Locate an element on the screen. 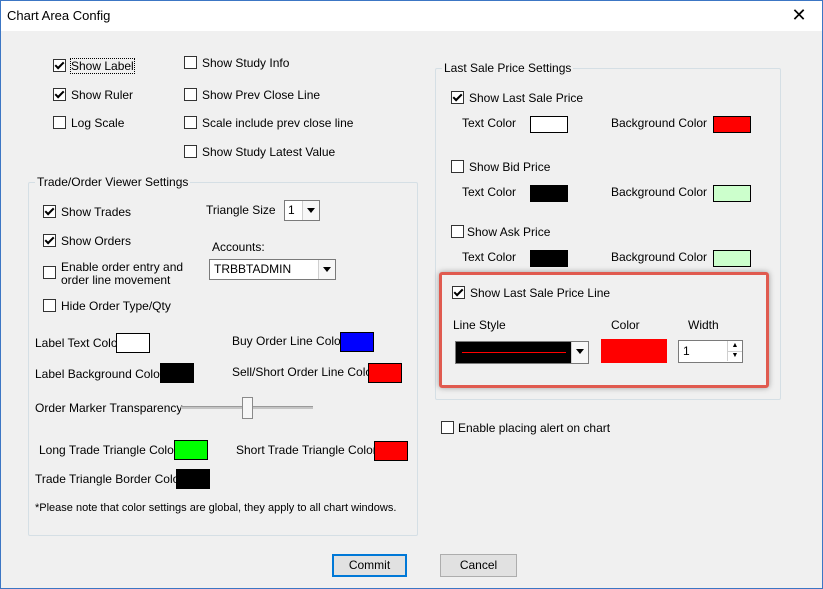 This screenshot has height=589, width=823. ask-background-color-label: Background Color is located at coordinates (659, 257).